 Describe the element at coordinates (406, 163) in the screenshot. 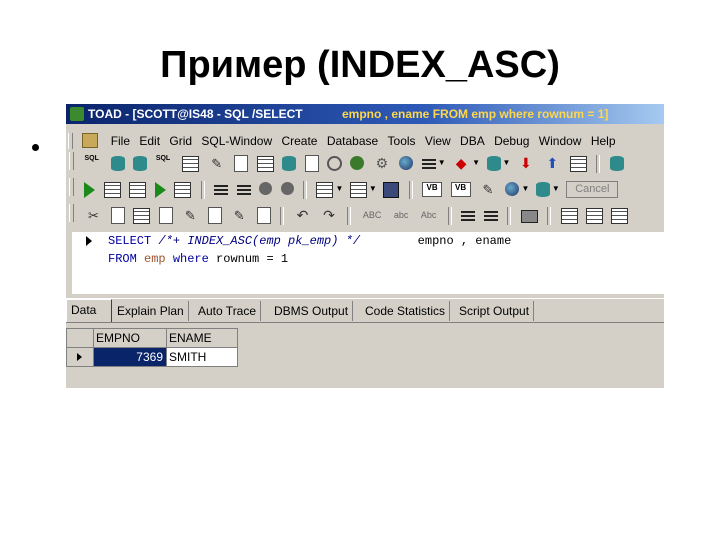

I see `network-icon` at that location.